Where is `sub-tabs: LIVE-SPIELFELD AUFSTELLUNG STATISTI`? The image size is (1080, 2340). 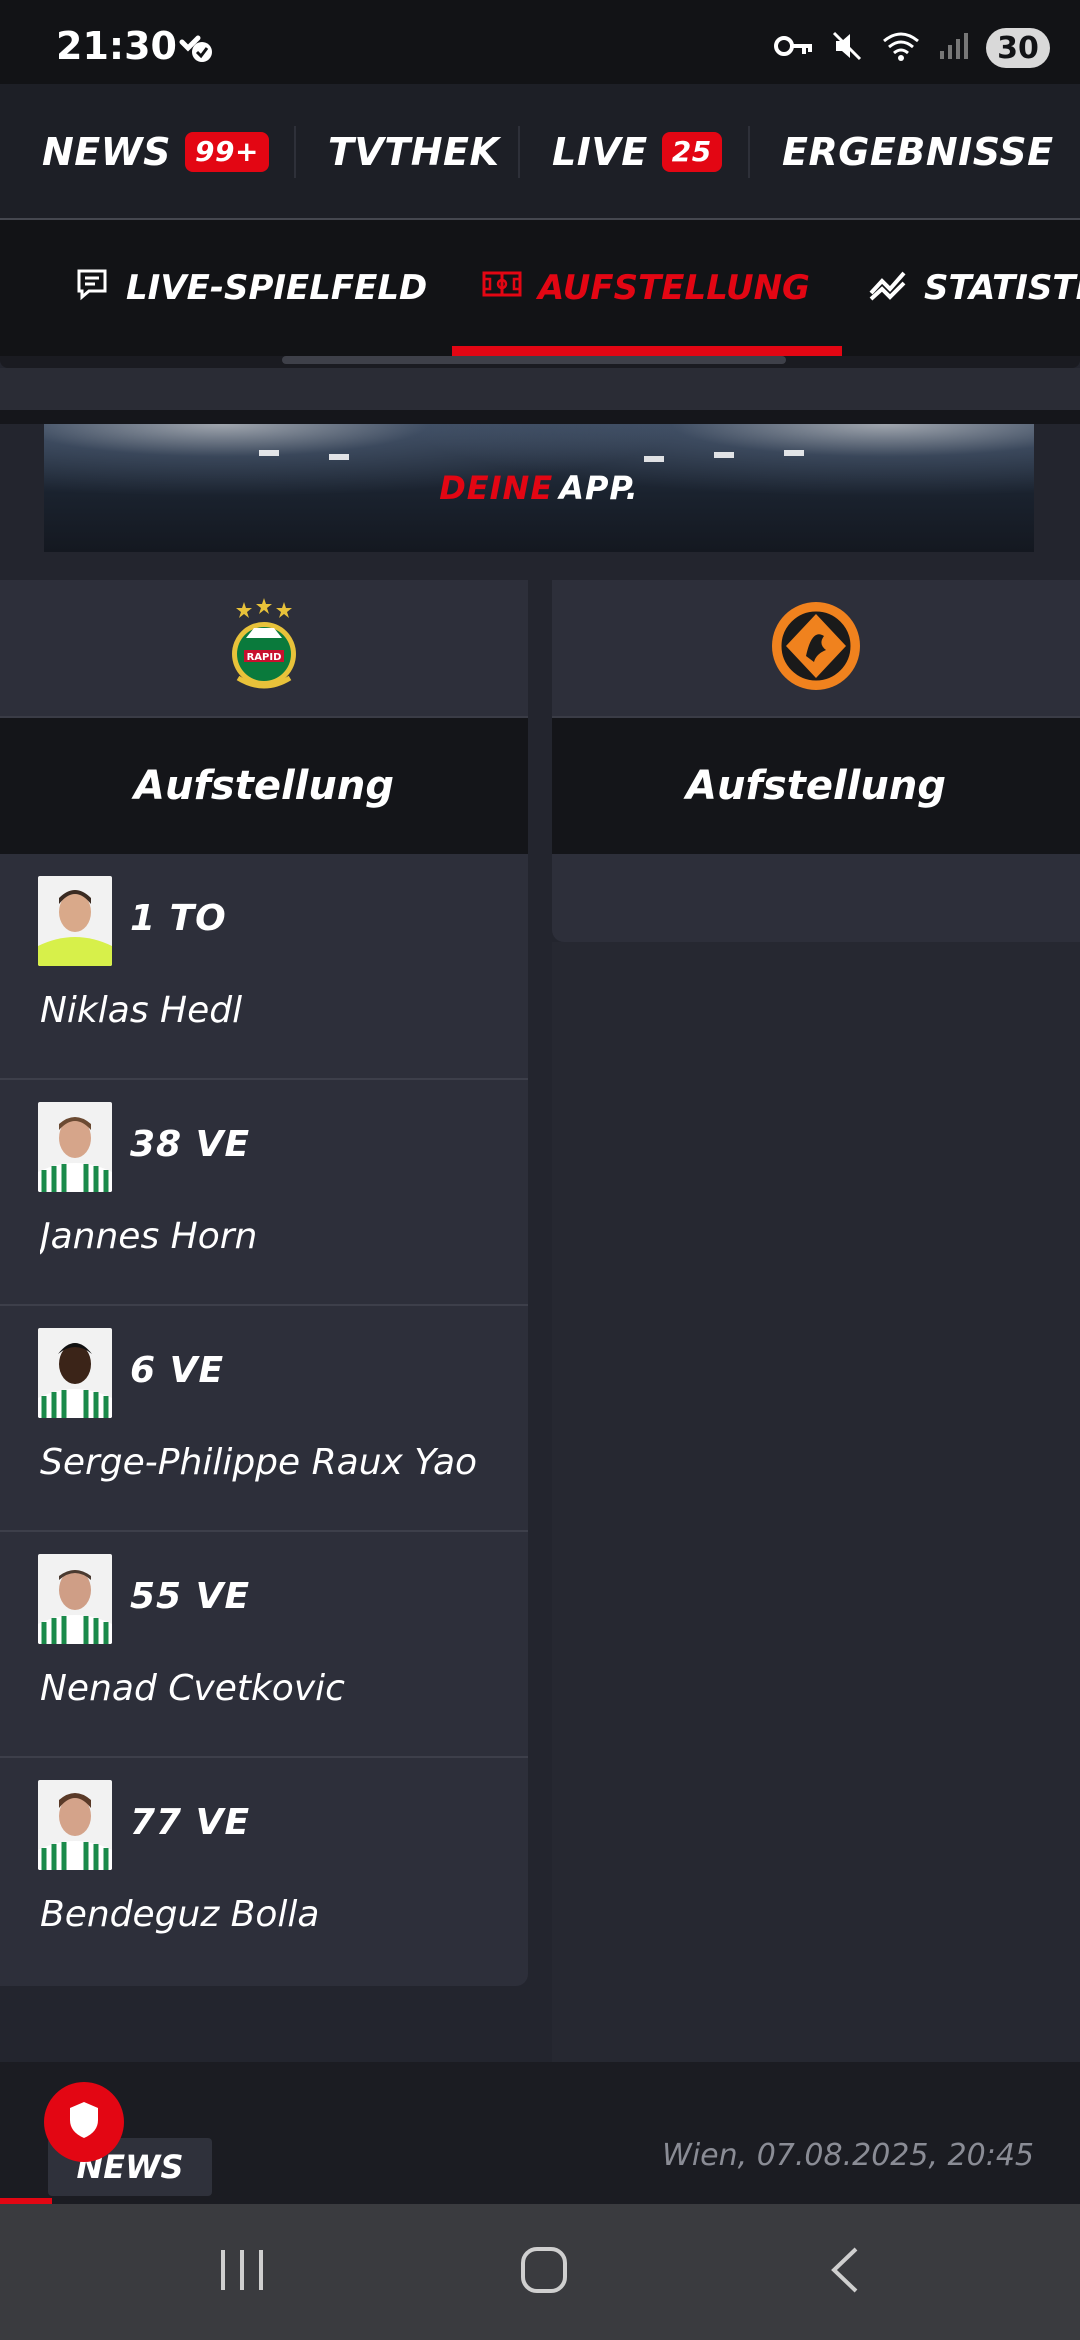 sub-tabs: LIVE-SPIELFELD AUFSTELLUNG STATISTI is located at coordinates (540, 288).